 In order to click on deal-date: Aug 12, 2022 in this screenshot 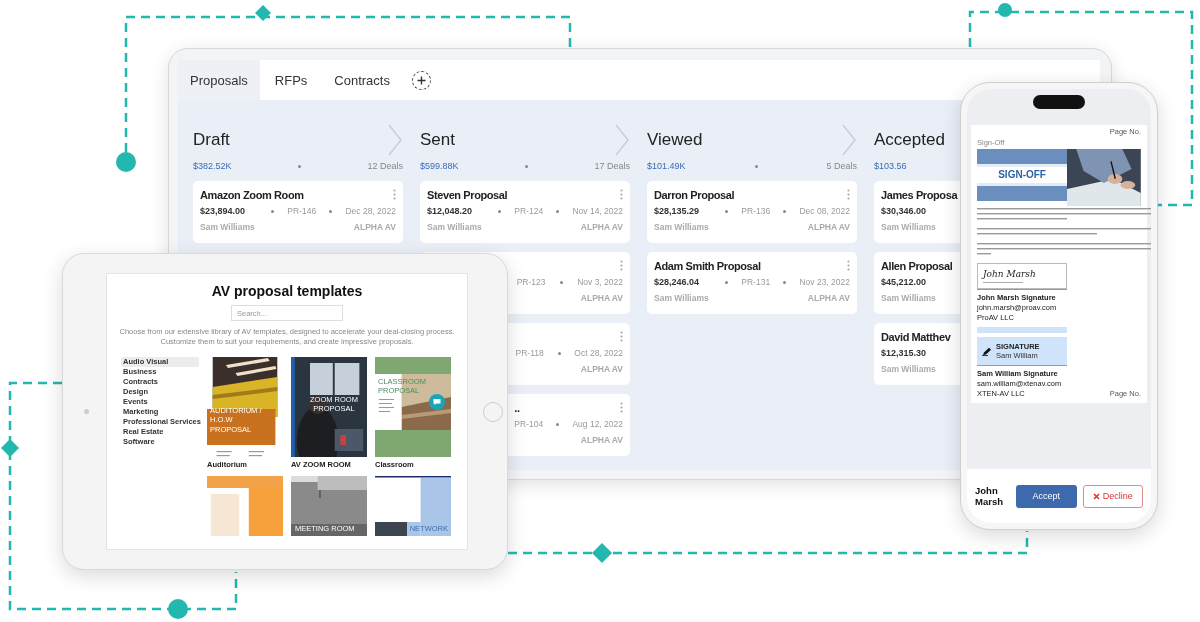, I will do `click(597, 424)`.